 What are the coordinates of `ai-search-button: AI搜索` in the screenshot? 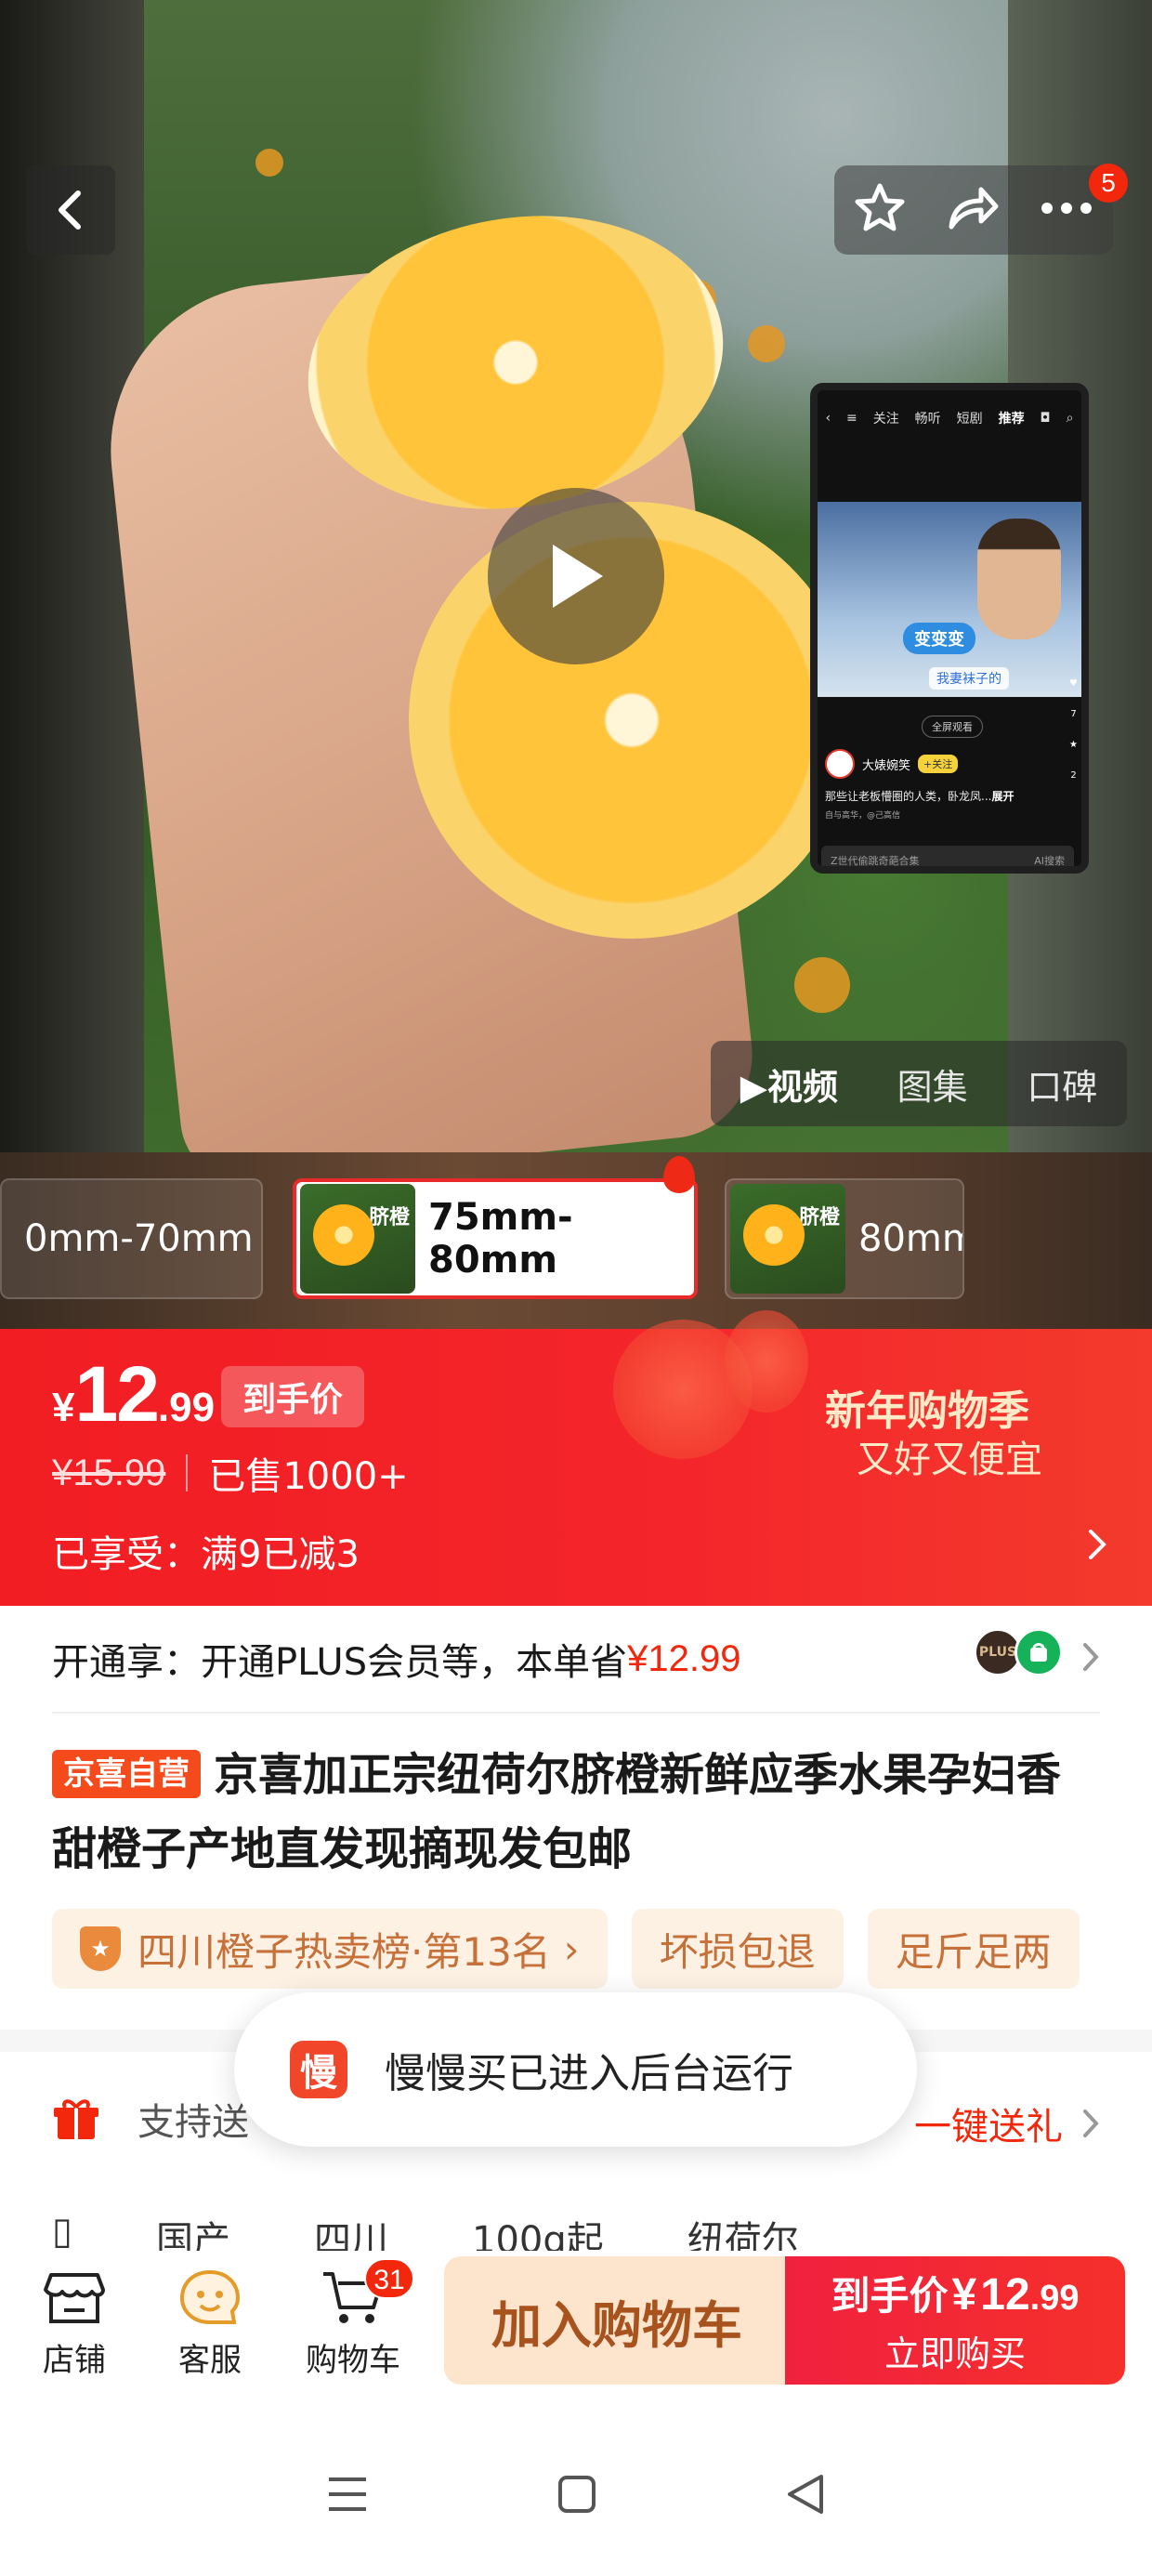 It's located at (1049, 859).